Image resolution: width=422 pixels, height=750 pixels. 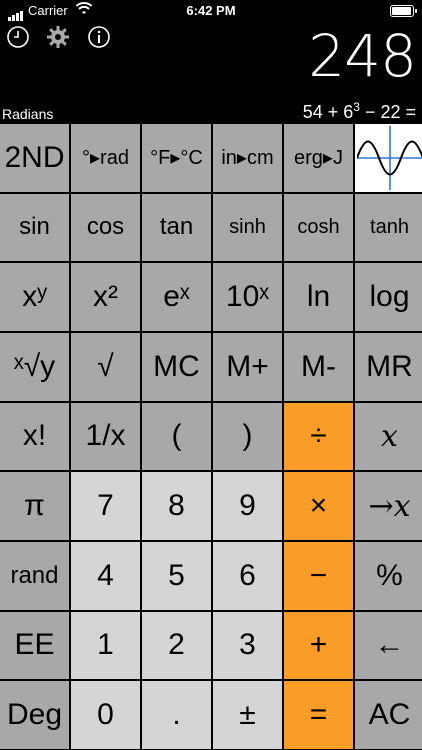 What do you see at coordinates (388, 646) in the screenshot?
I see `backspace-button: ←` at bounding box center [388, 646].